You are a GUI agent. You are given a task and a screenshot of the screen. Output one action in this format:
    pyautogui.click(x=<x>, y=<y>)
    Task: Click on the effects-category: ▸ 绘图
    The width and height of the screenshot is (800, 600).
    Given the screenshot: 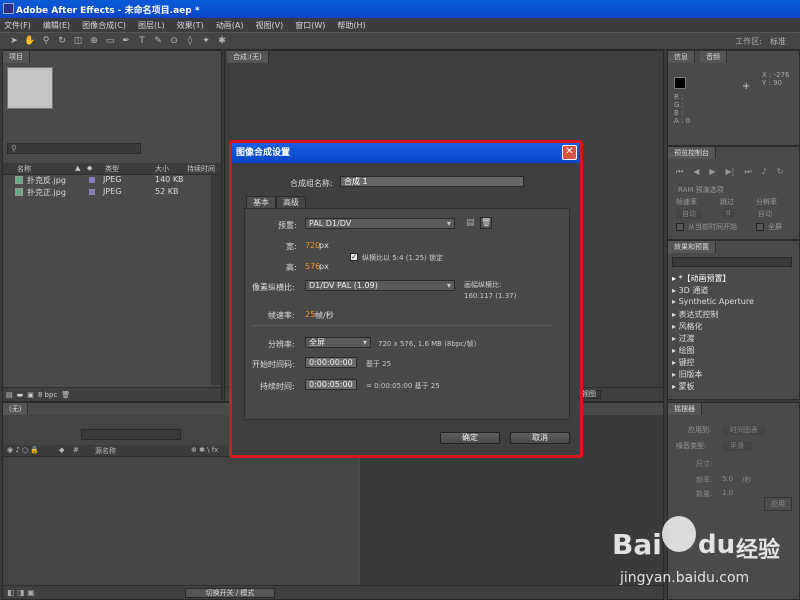 What is the action you would take?
    pyautogui.click(x=683, y=350)
    